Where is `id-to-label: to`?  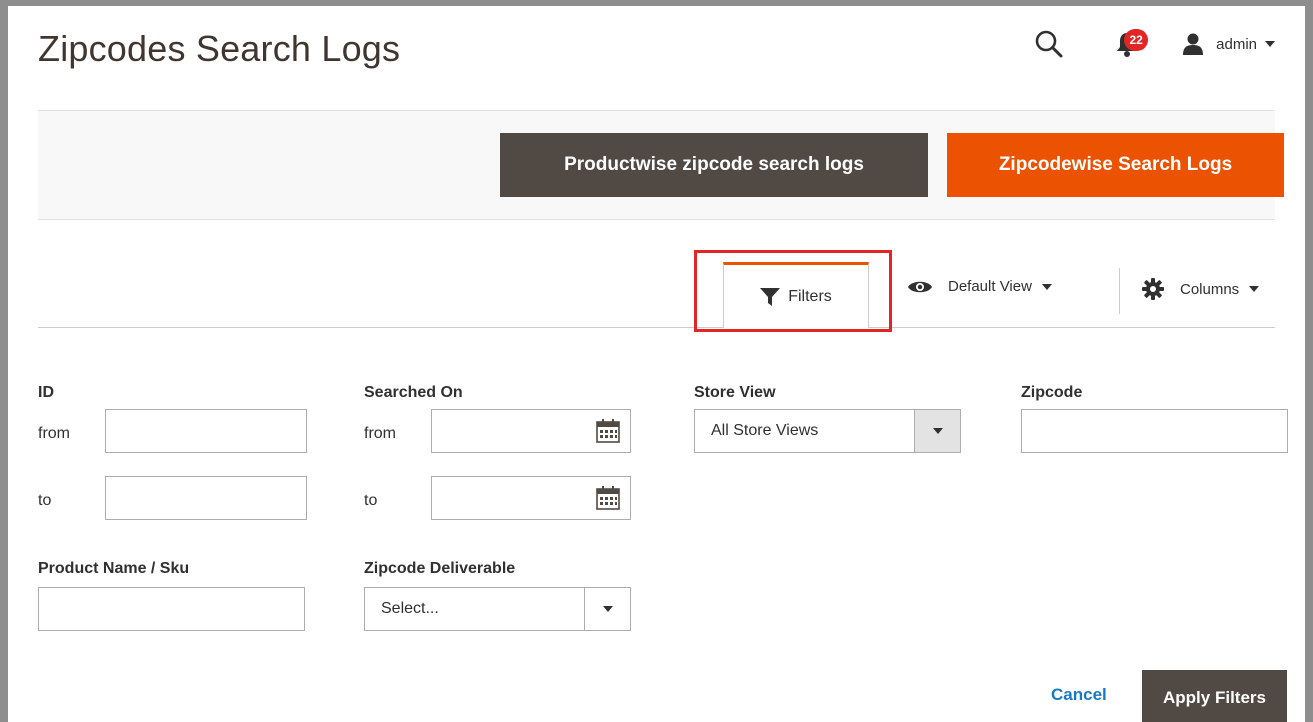
id-to-label: to is located at coordinates (45, 500).